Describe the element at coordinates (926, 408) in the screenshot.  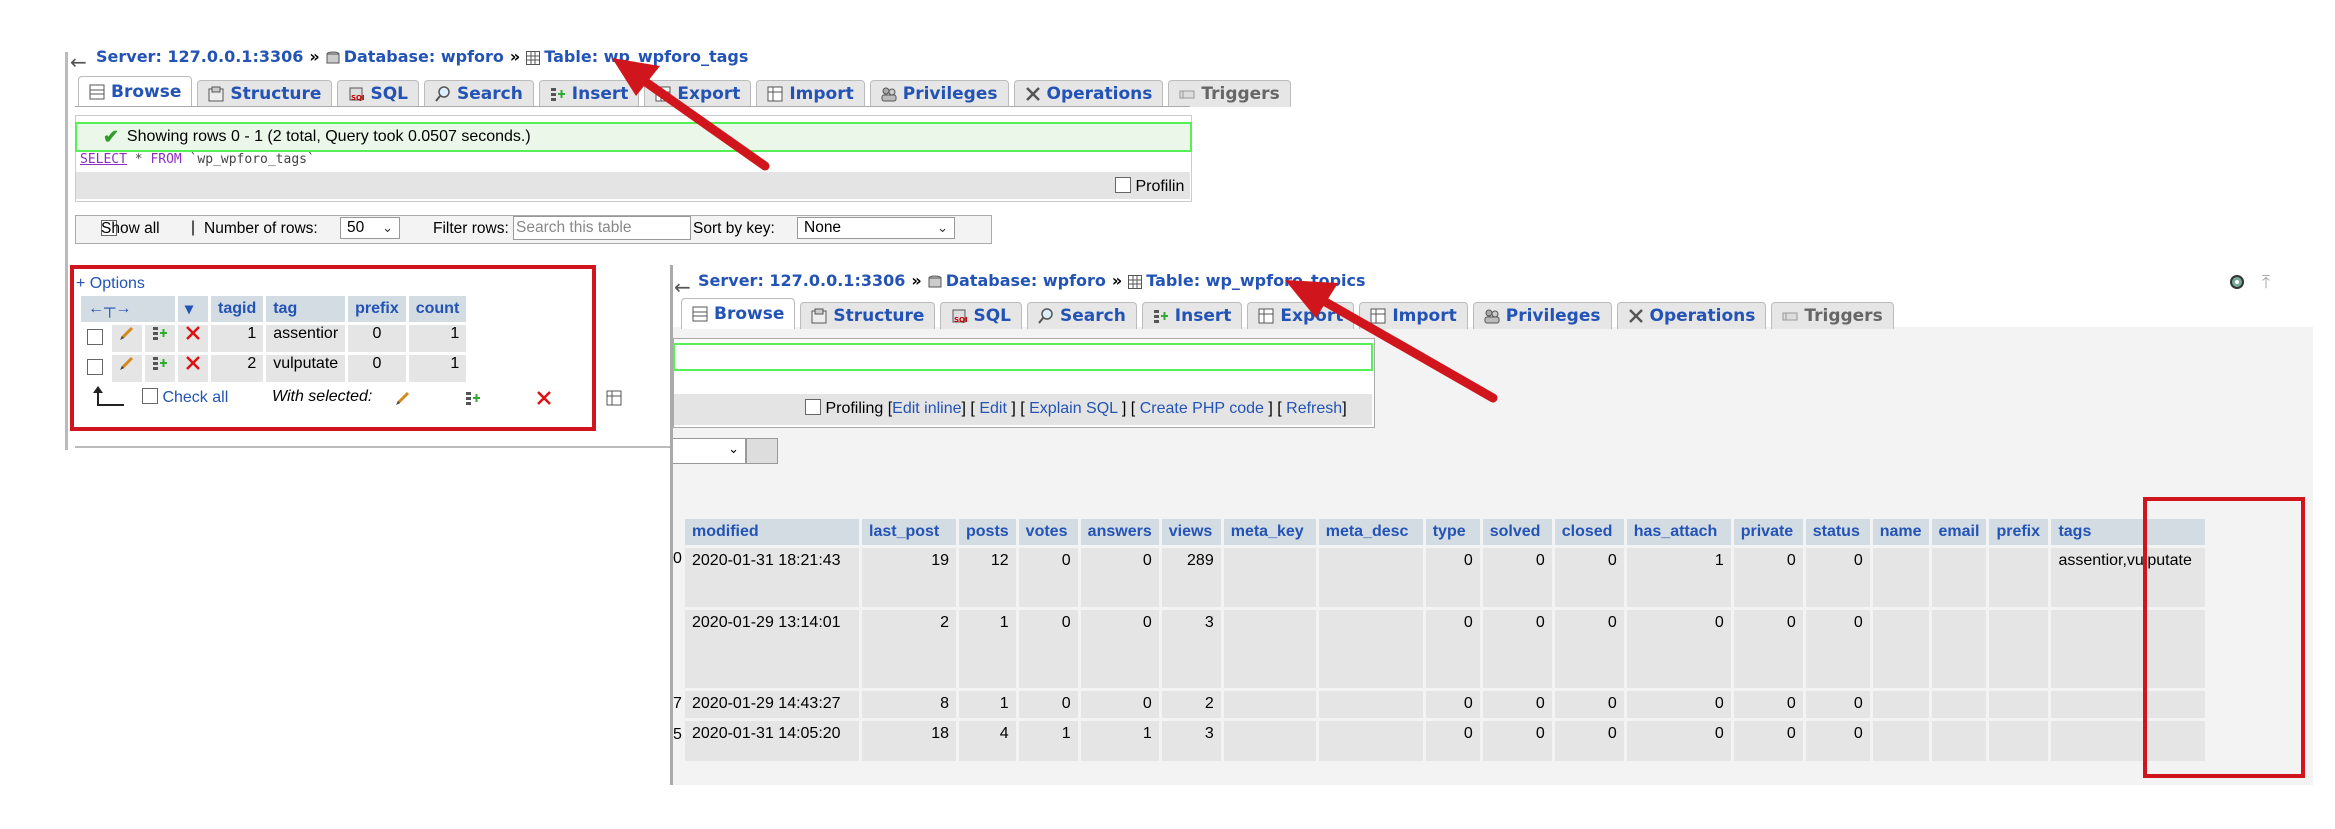
I see `edit-inline-link: Edit inline` at that location.